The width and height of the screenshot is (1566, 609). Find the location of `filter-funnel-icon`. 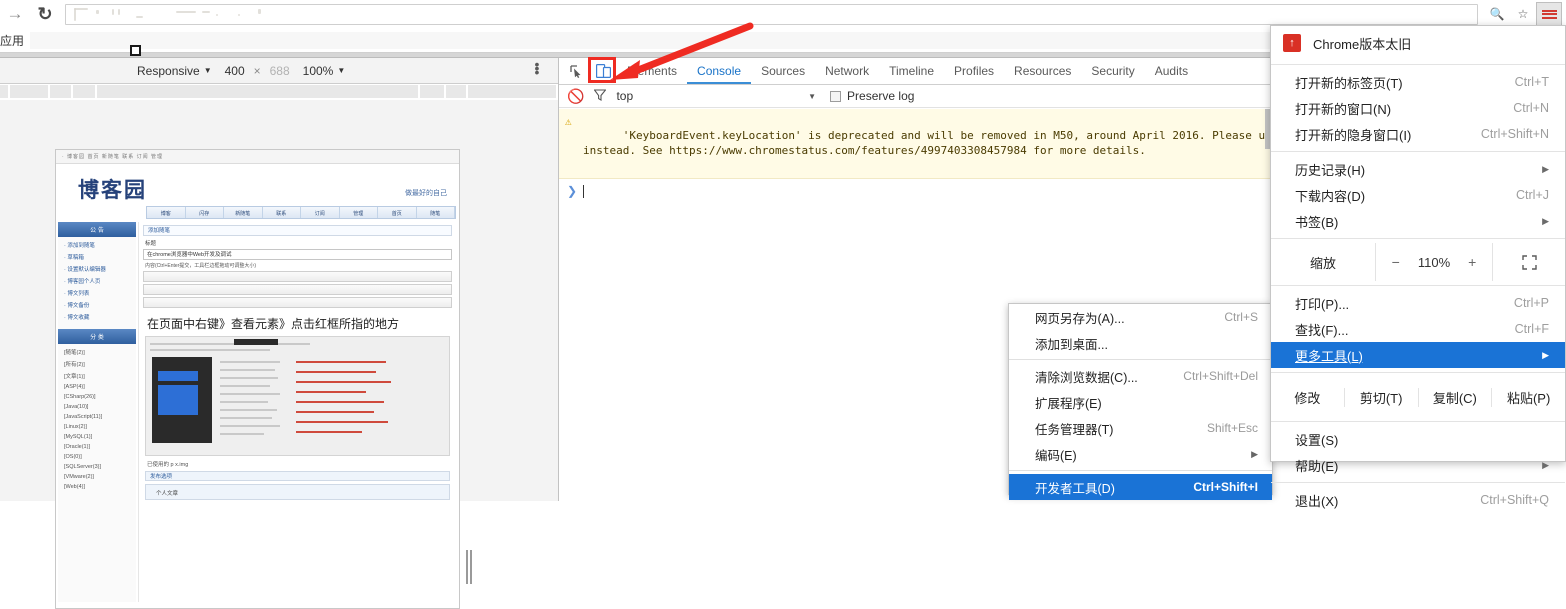

filter-funnel-icon is located at coordinates (600, 96).